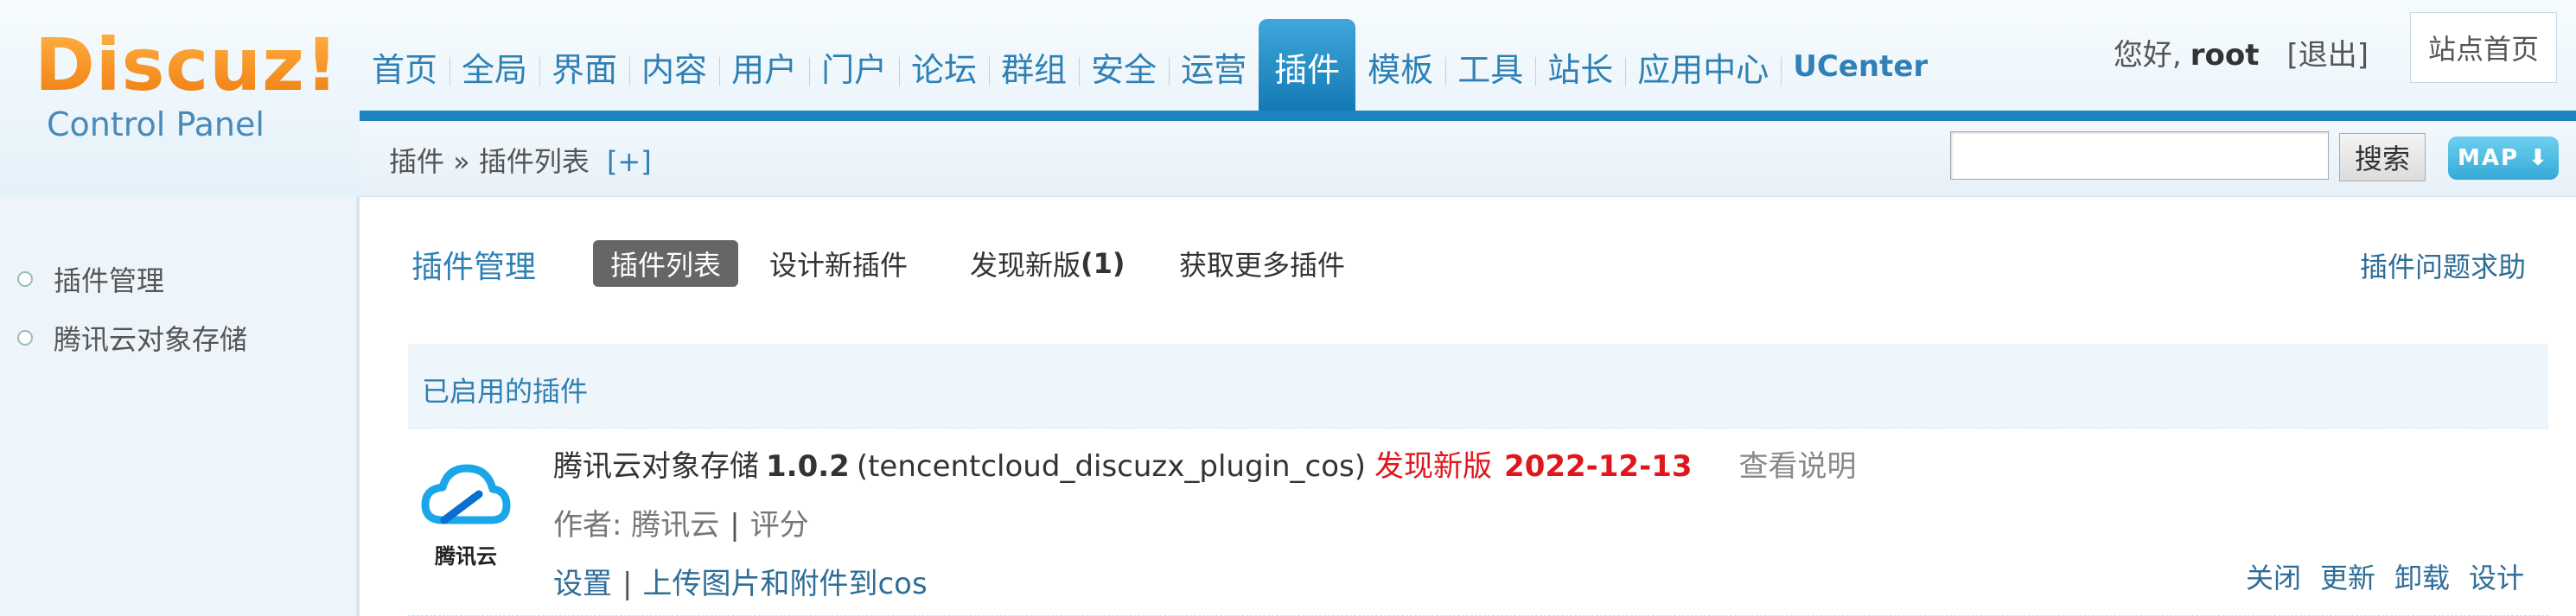 This screenshot has width=2576, height=616. What do you see at coordinates (494, 66) in the screenshot?
I see `nav-global: 全局` at bounding box center [494, 66].